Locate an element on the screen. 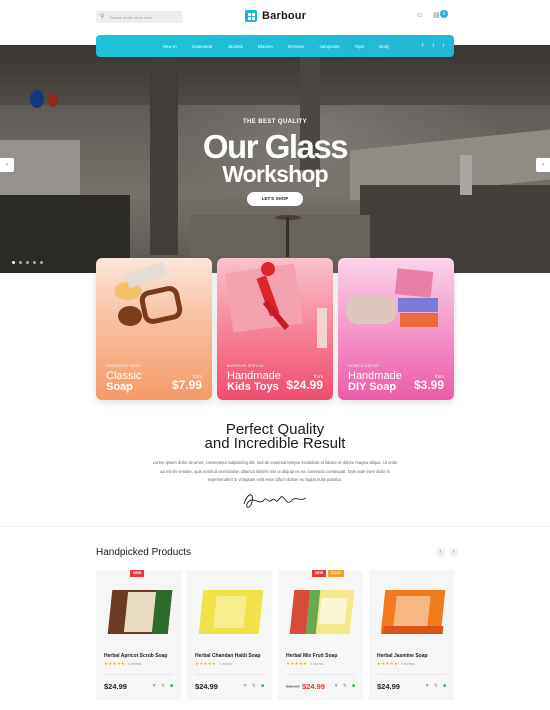 The height and width of the screenshot is (710, 550). chevron-right-icon: › is located at coordinates (453, 552).